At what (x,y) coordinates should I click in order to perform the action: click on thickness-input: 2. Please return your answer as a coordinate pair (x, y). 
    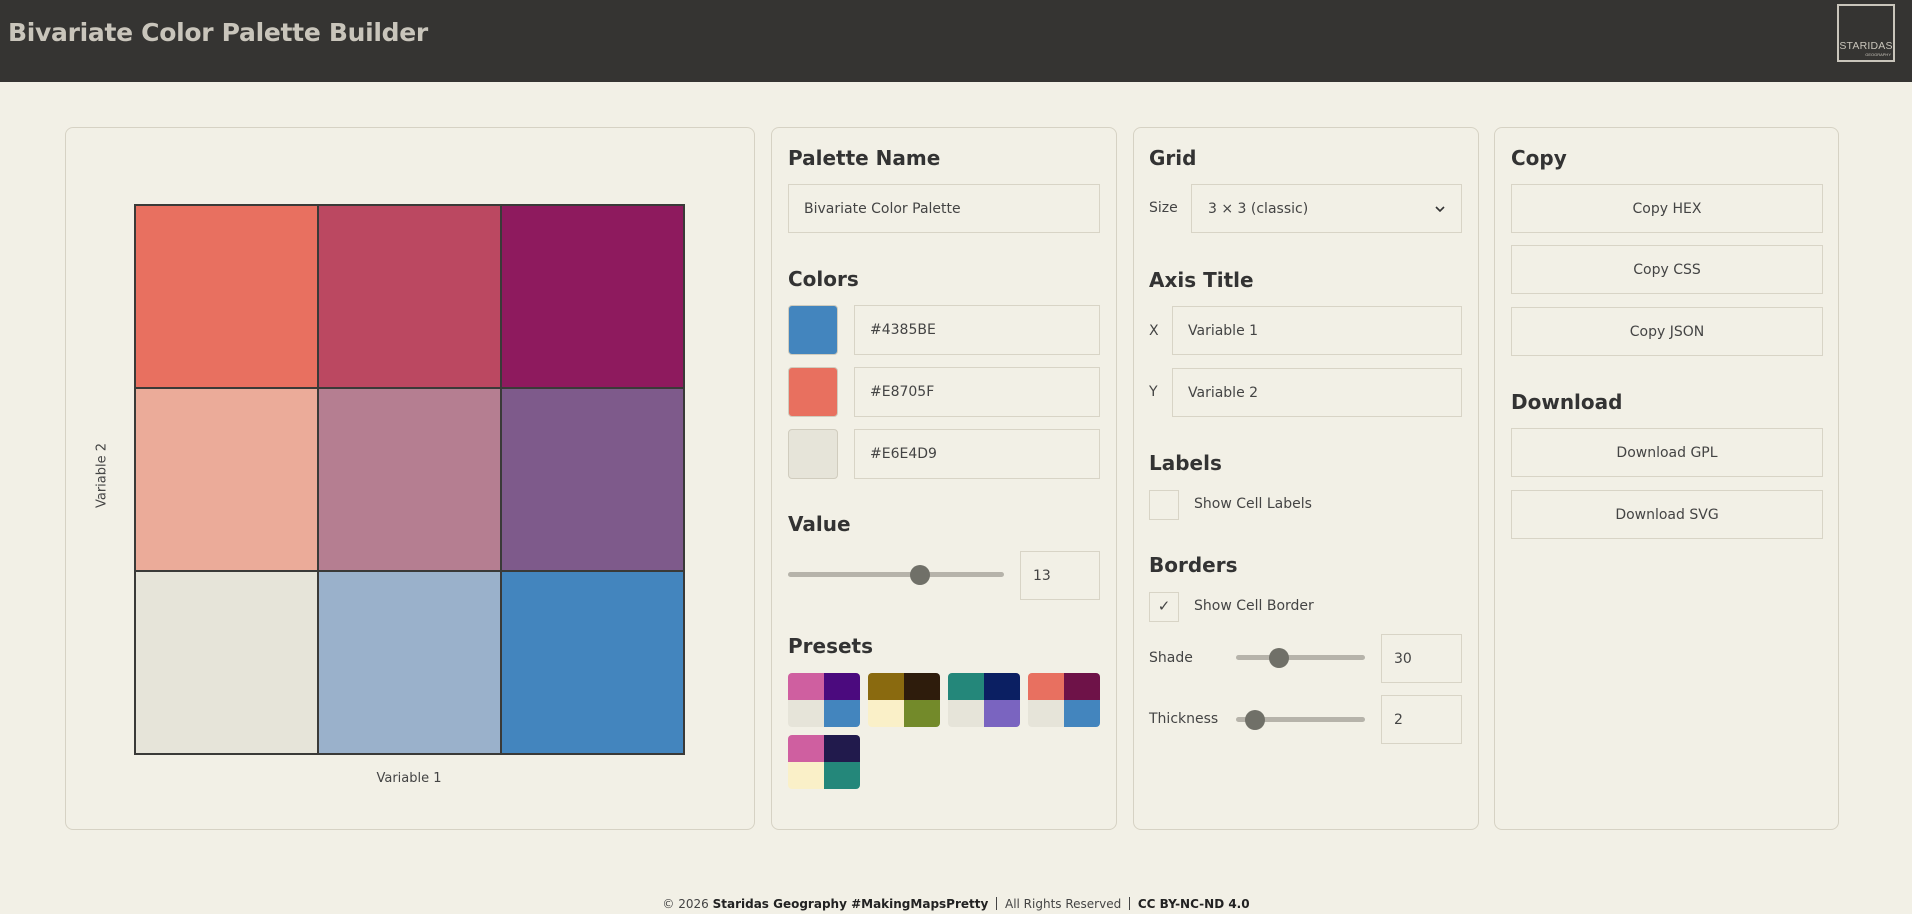
    Looking at the image, I should click on (1421, 719).